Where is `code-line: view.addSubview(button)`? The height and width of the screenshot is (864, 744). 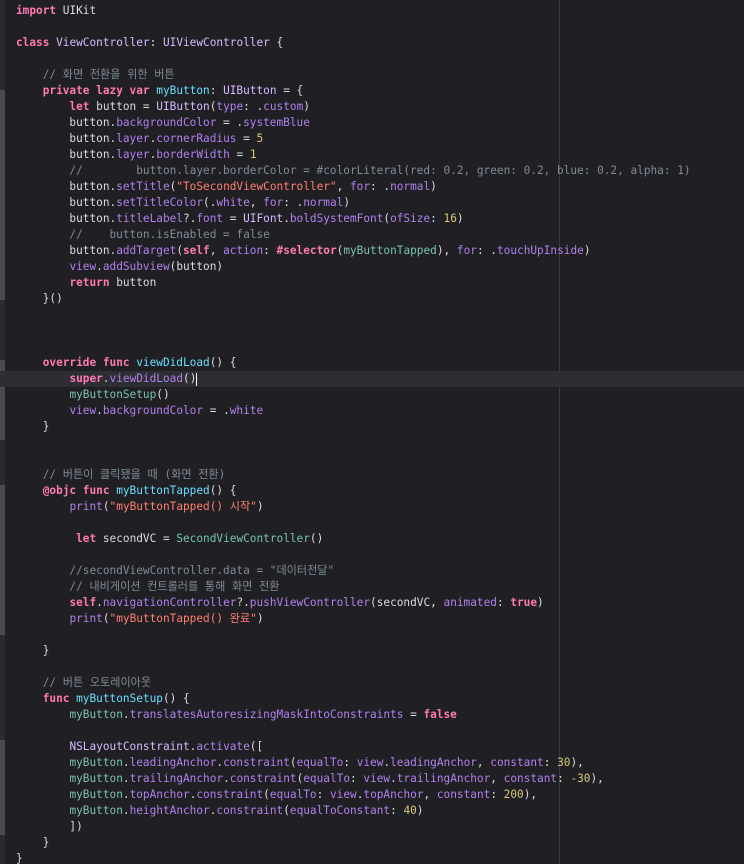
code-line: view.addSubview(button) is located at coordinates (380, 267).